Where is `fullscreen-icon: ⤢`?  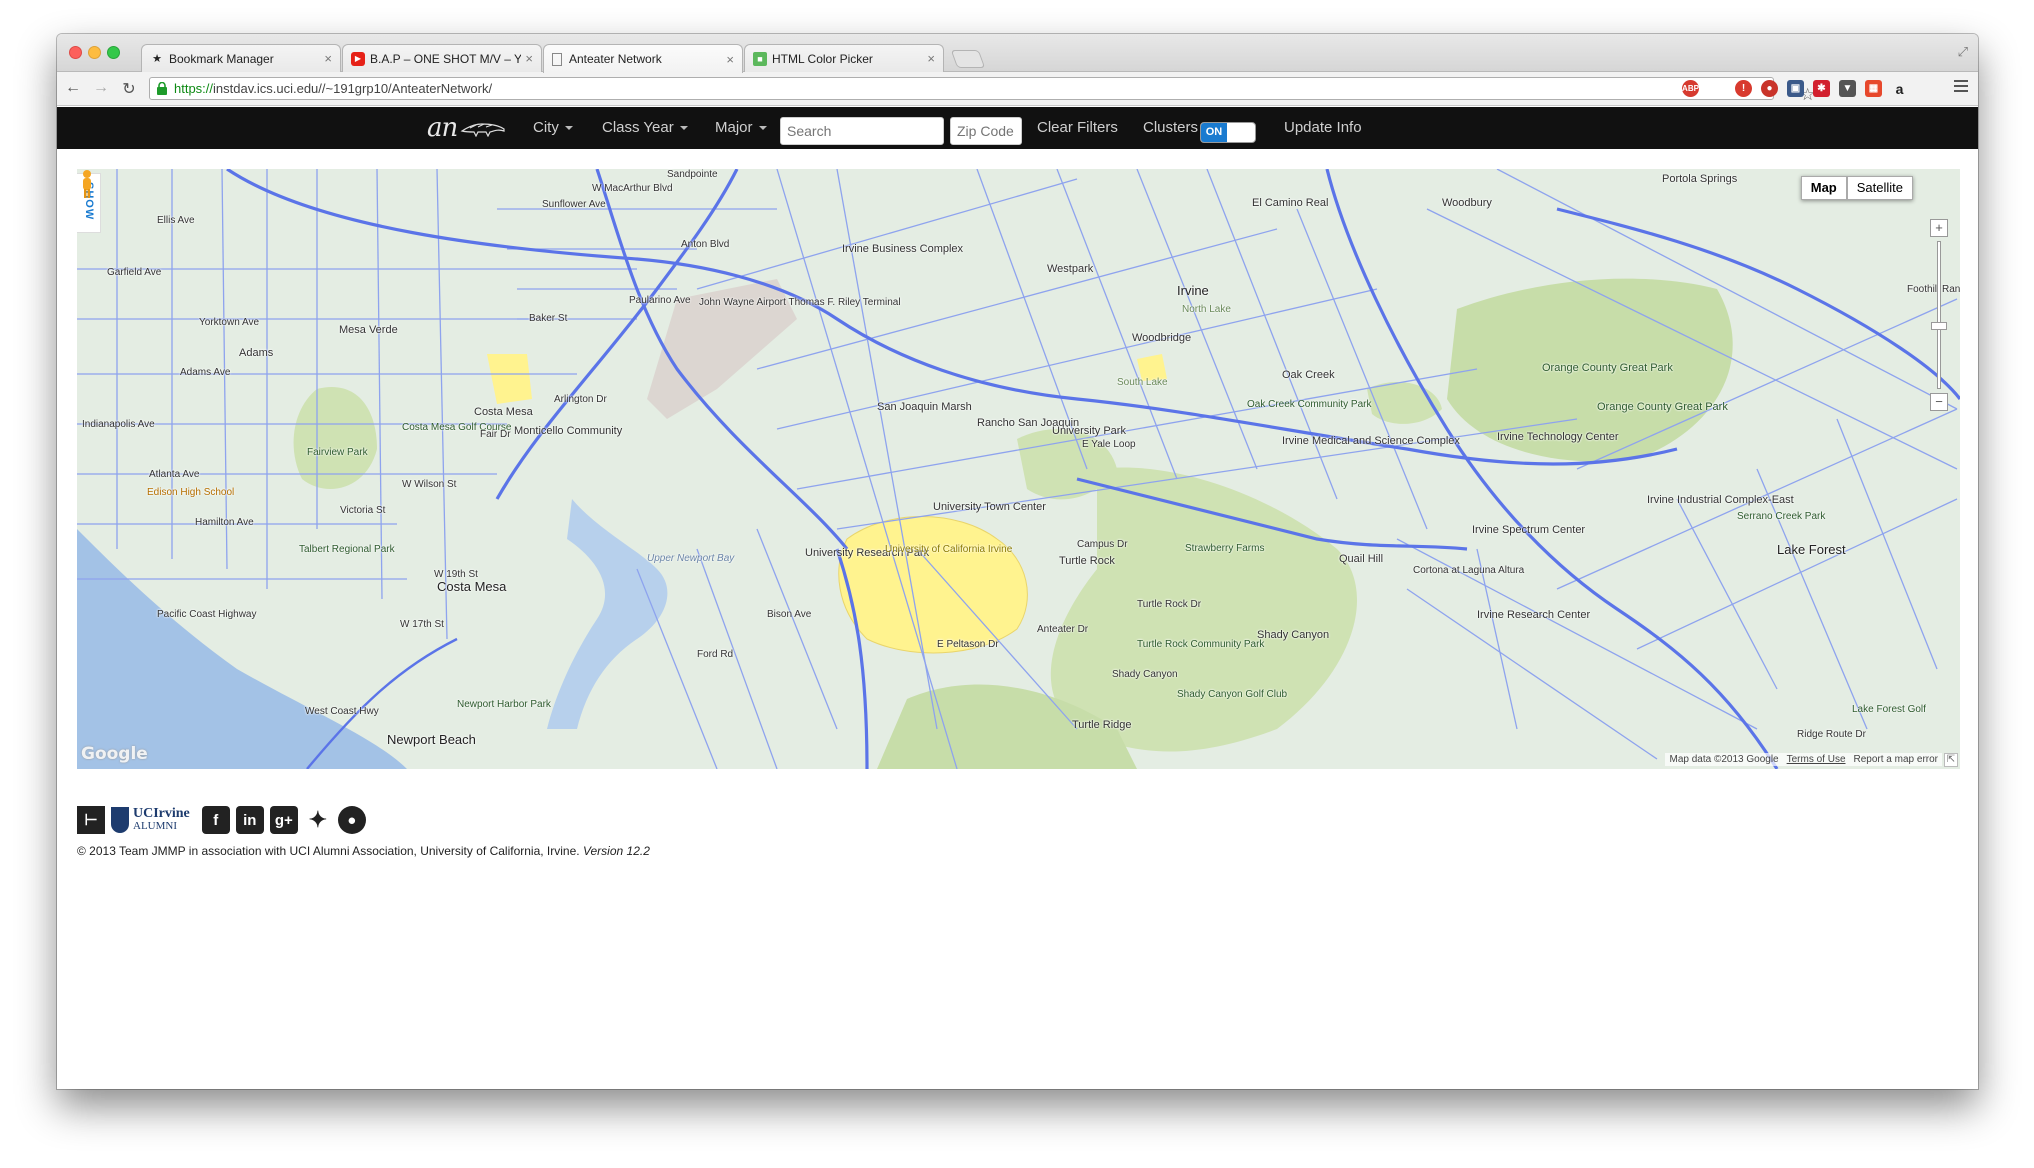
fullscreen-icon: ⤢ is located at coordinates (1963, 52).